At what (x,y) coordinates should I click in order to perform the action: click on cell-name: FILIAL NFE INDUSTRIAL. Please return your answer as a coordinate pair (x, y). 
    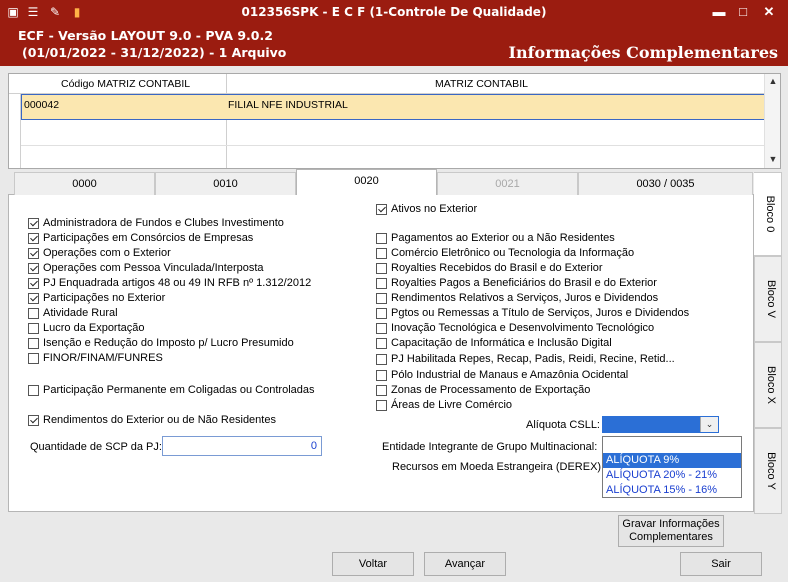
    Looking at the image, I should click on (288, 105).